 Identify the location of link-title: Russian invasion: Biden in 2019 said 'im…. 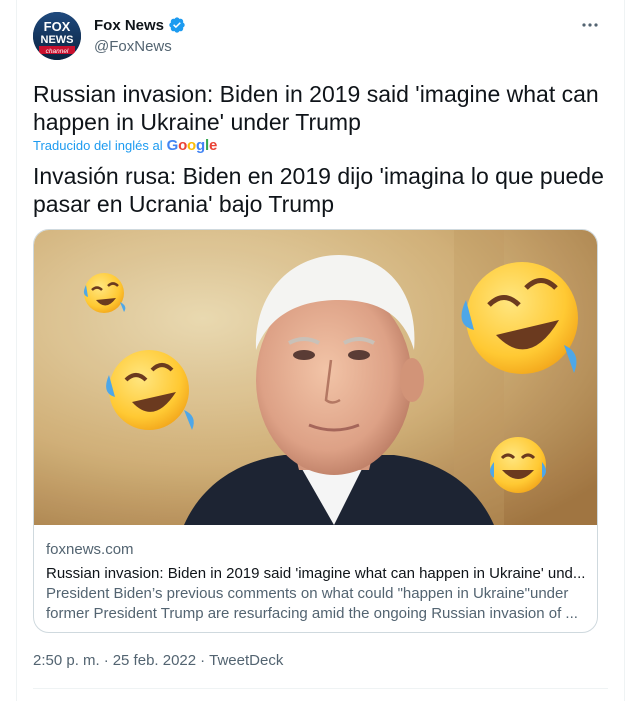
(316, 573).